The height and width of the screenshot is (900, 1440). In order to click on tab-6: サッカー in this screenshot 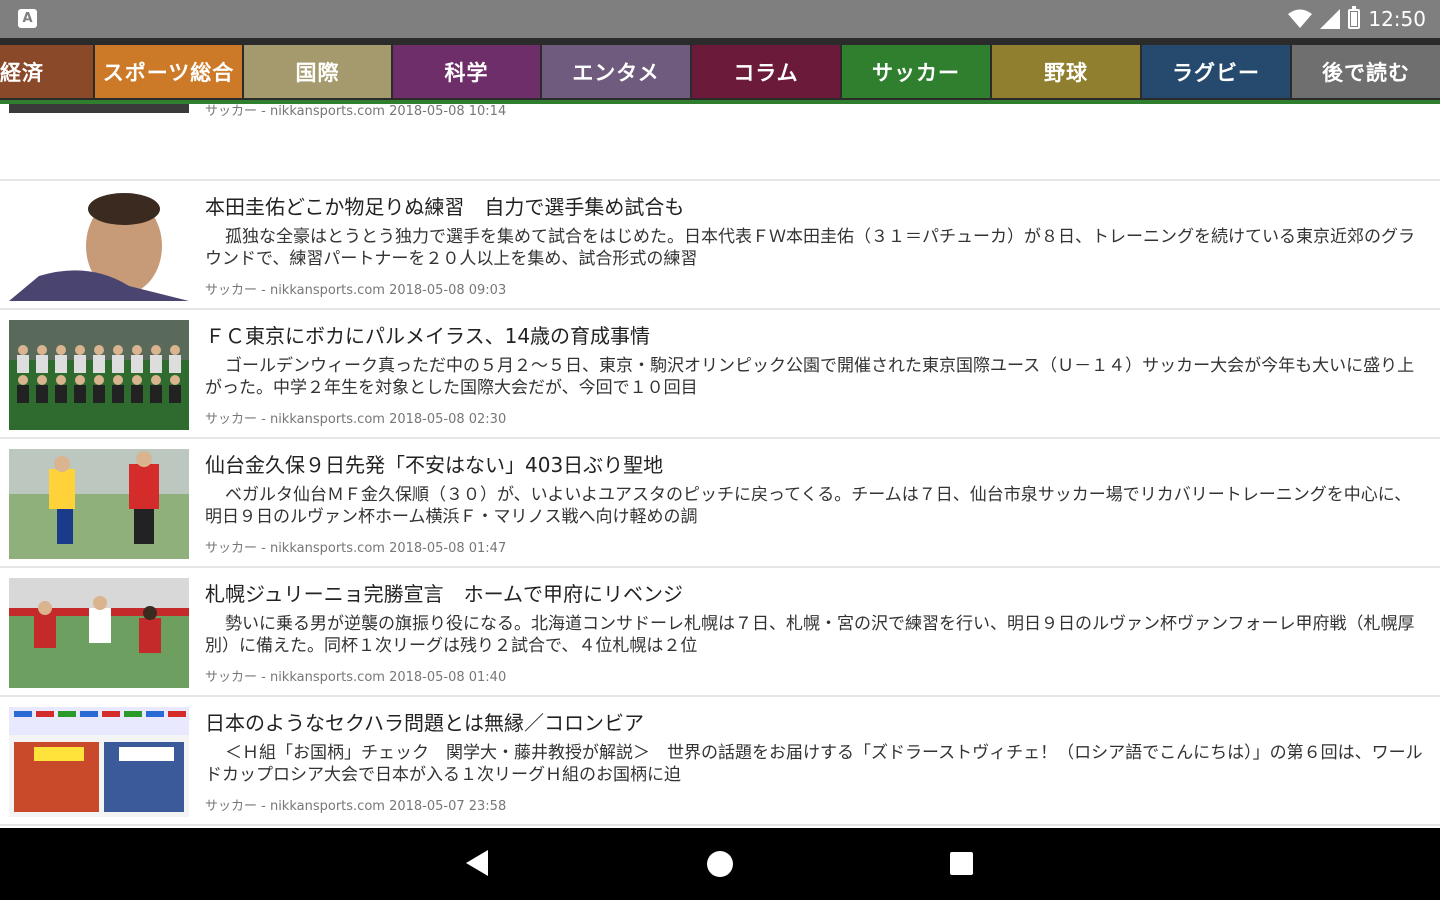, I will do `click(916, 71)`.